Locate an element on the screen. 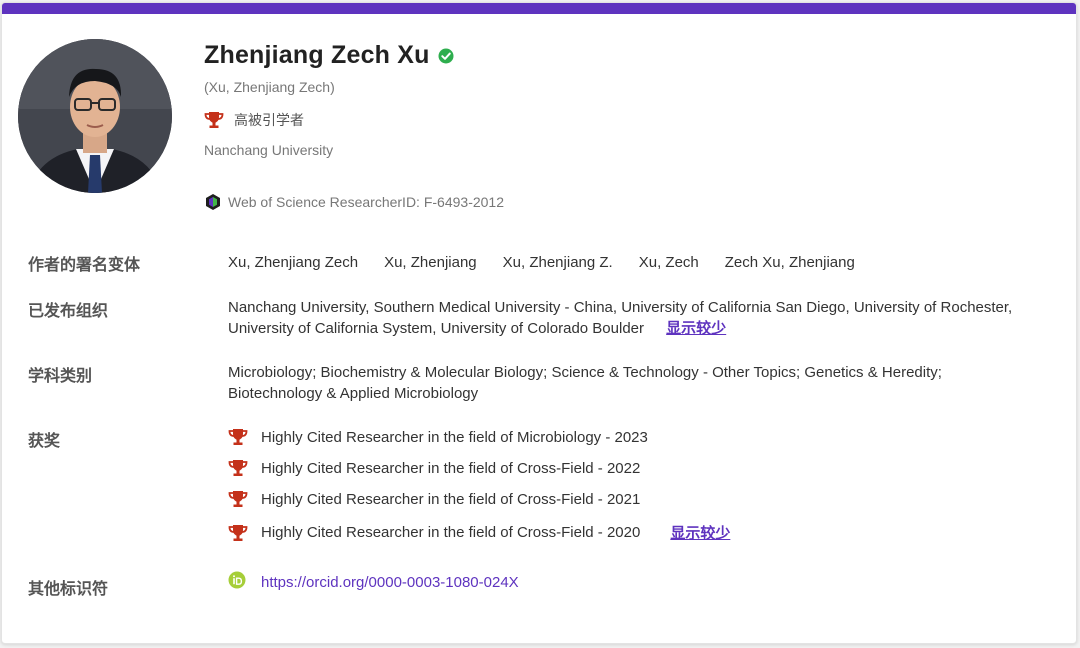  orcid-row: https://orcid.org/0000-0003-1080-024X is located at coordinates (373, 581).